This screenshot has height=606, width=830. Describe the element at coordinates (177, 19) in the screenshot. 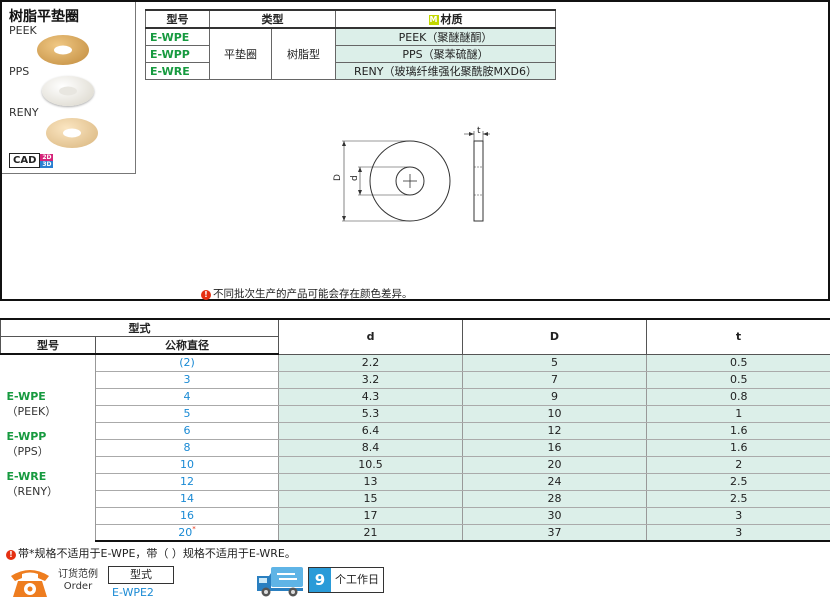

I see `spec-header-code: 型号` at that location.